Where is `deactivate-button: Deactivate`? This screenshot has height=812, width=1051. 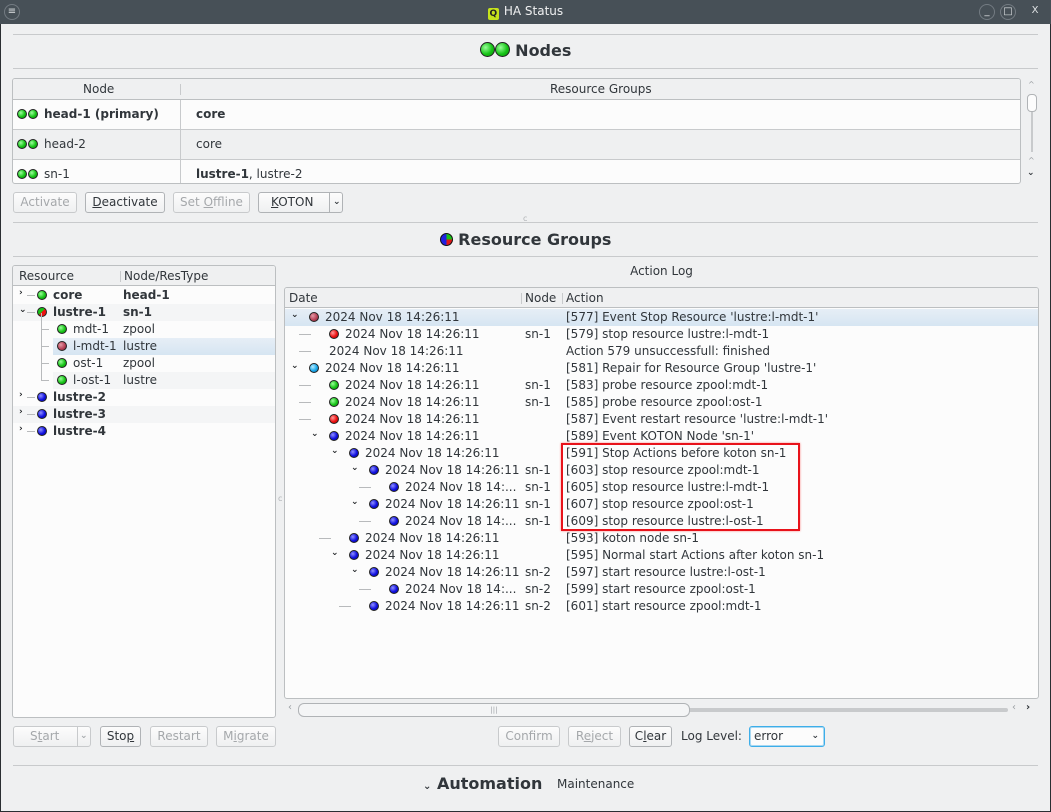 deactivate-button: Deactivate is located at coordinates (125, 202).